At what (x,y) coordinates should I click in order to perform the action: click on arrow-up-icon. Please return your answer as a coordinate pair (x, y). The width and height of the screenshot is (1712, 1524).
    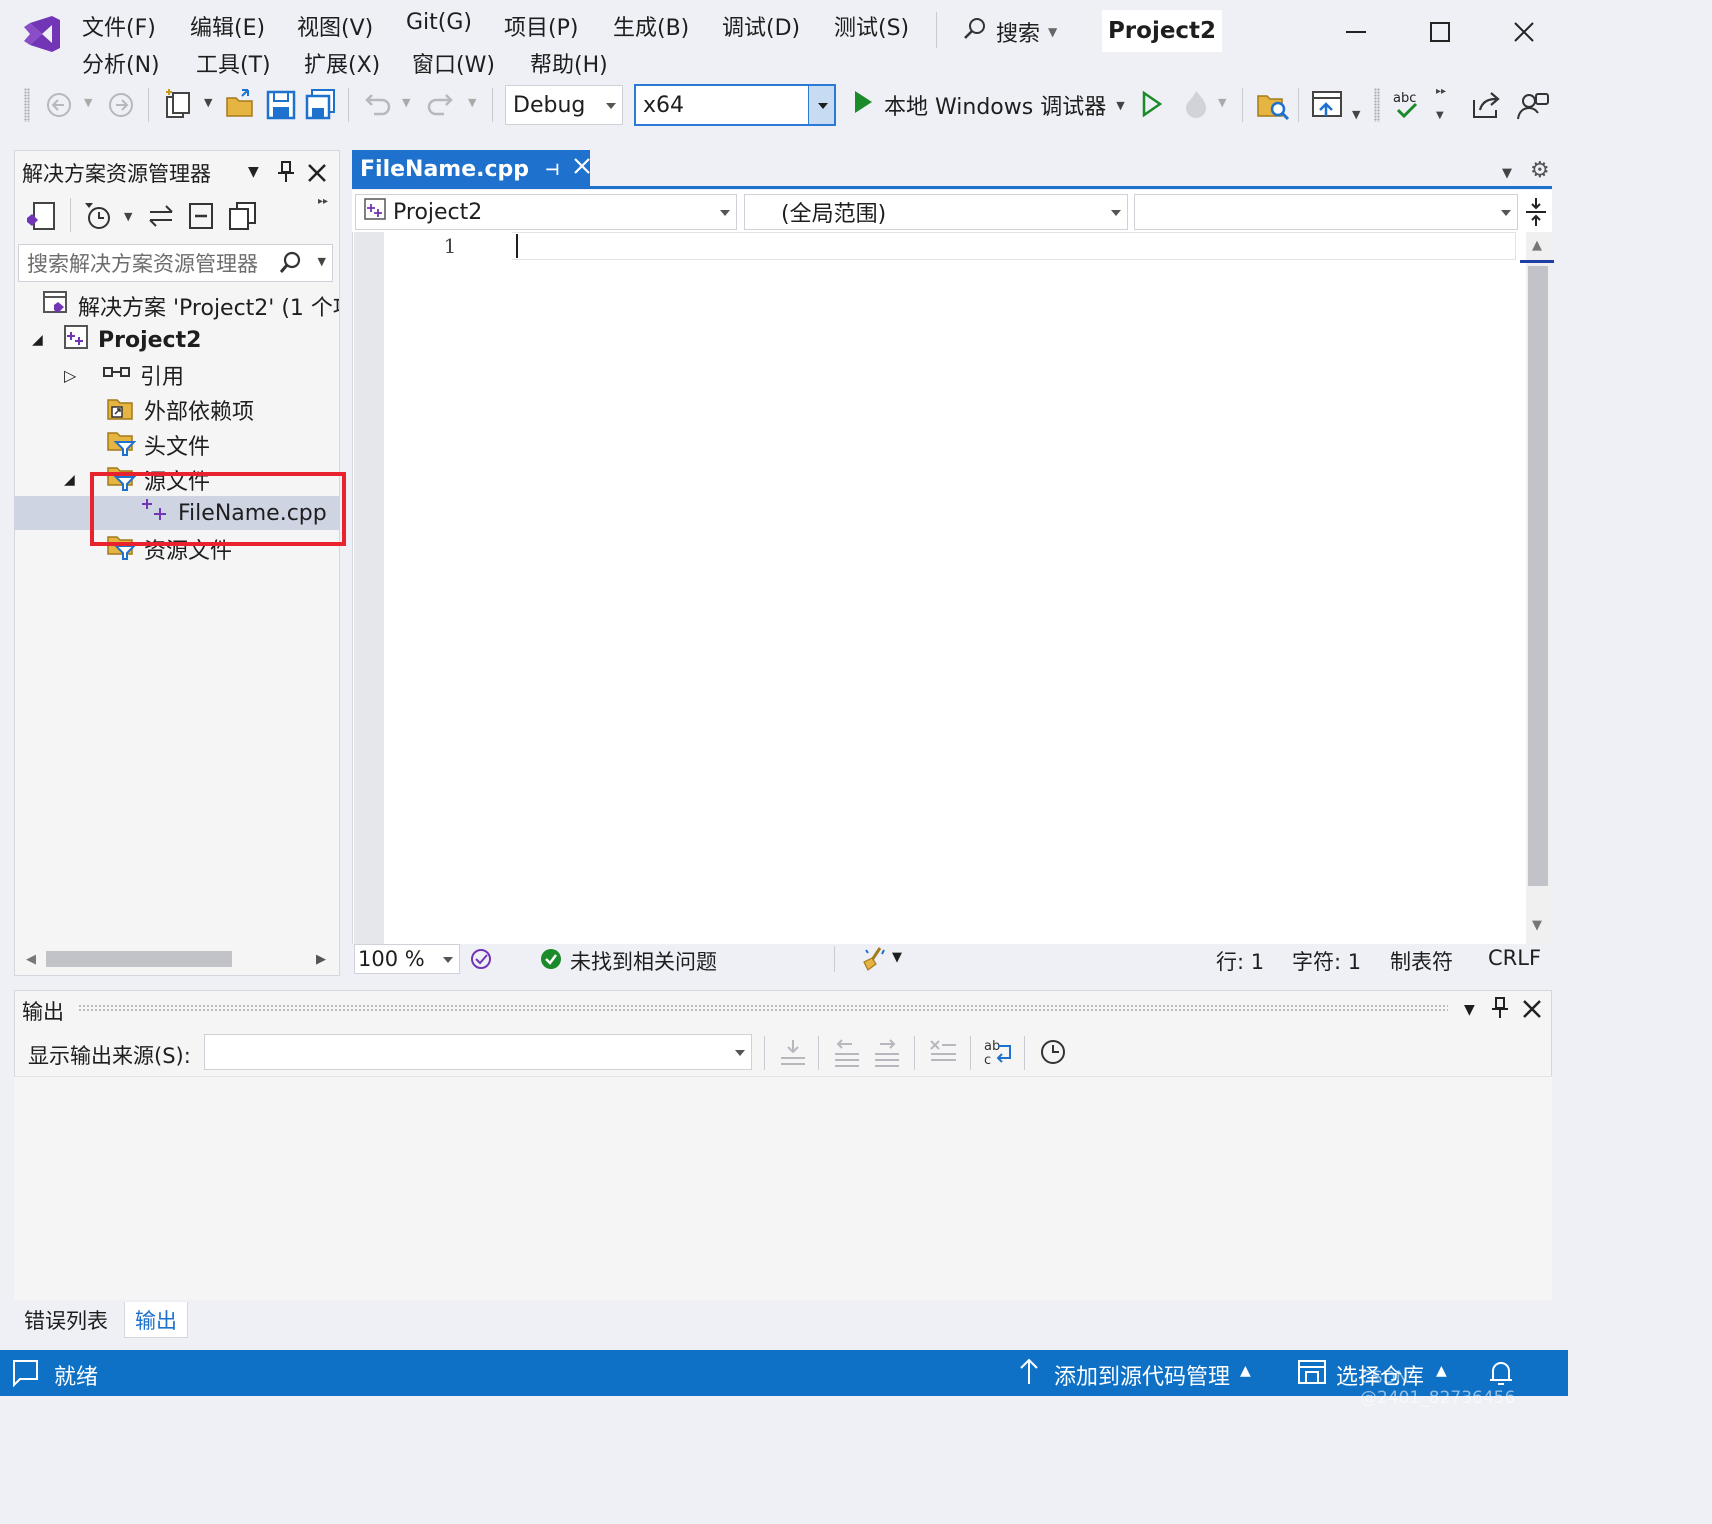
    Looking at the image, I should click on (1029, 1375).